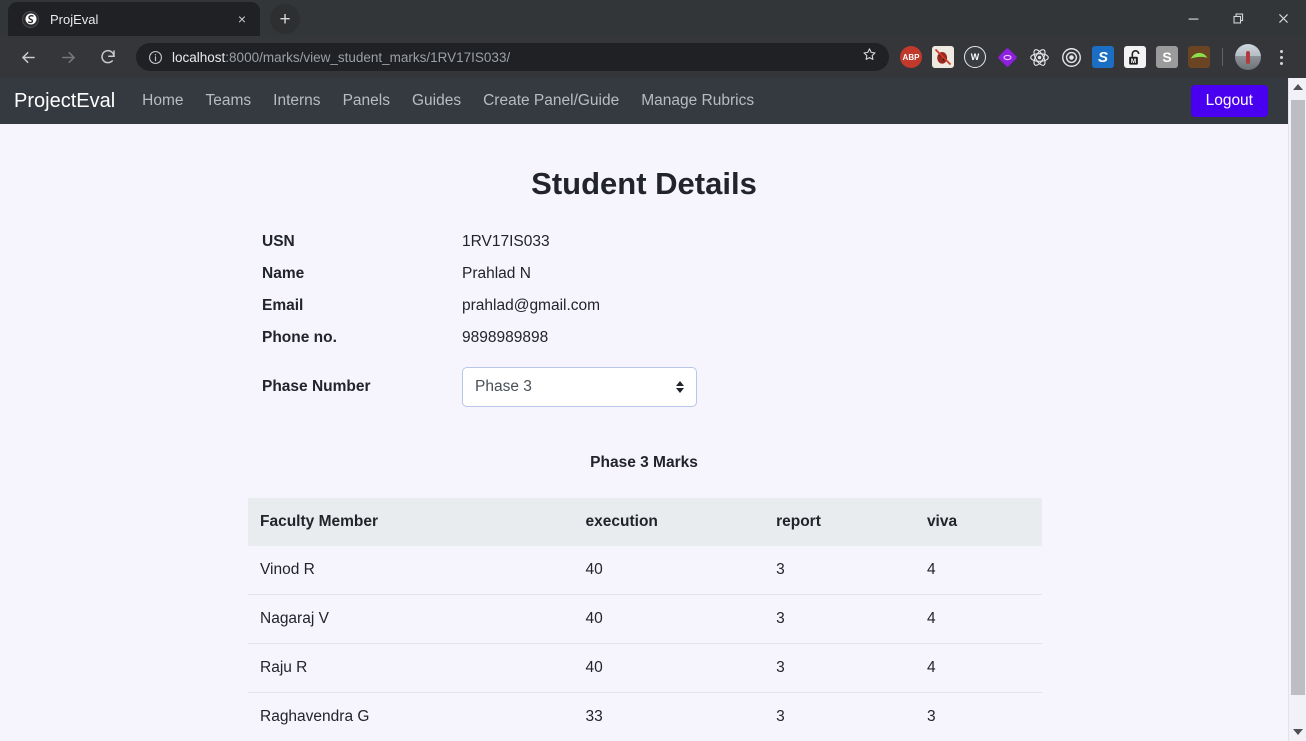  What do you see at coordinates (436, 101) in the screenshot?
I see `nav-item-guides: Guides` at bounding box center [436, 101].